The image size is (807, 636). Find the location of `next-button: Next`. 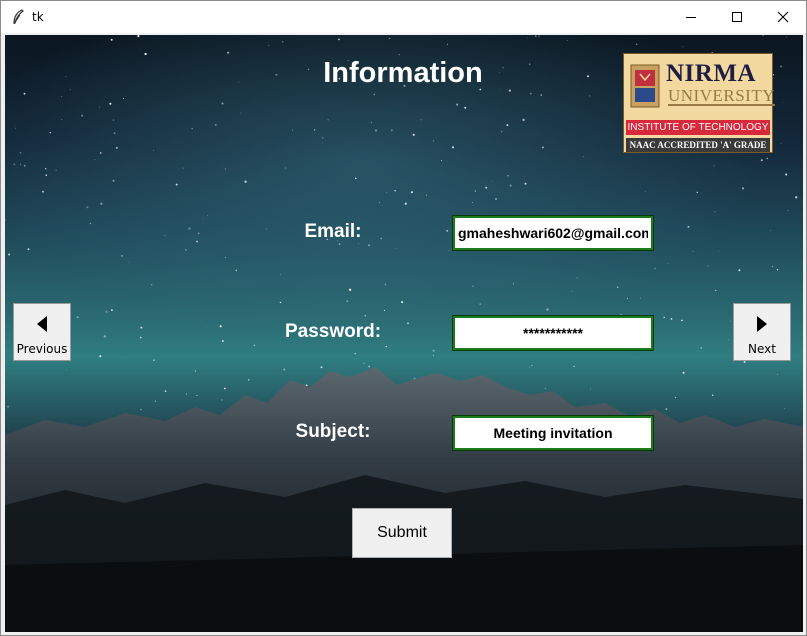

next-button: Next is located at coordinates (762, 332).